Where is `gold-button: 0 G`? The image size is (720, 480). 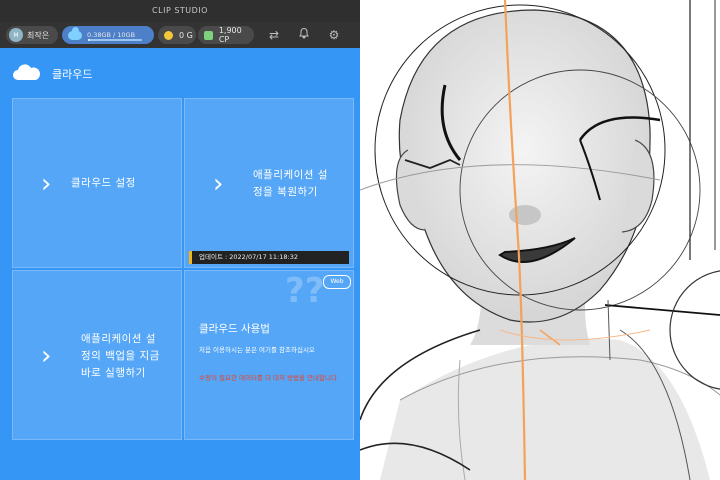 gold-button: 0 G is located at coordinates (177, 35).